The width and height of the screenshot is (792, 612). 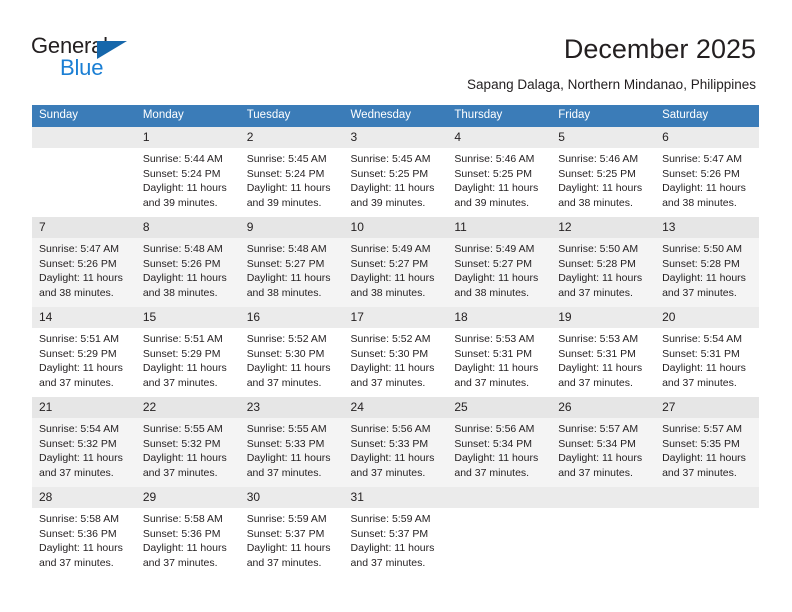 I want to click on sunrise-text: Sunrise: 5:58 AM, so click(x=182, y=519).